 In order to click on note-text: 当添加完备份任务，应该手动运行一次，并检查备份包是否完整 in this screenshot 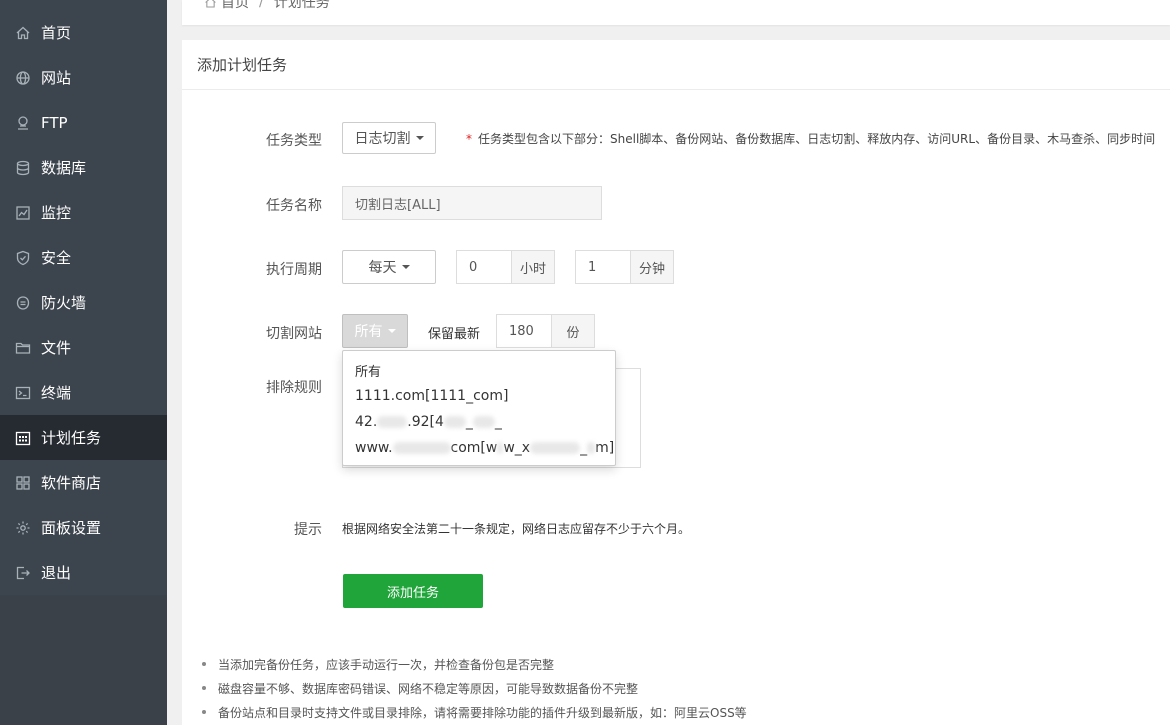, I will do `click(386, 664)`.